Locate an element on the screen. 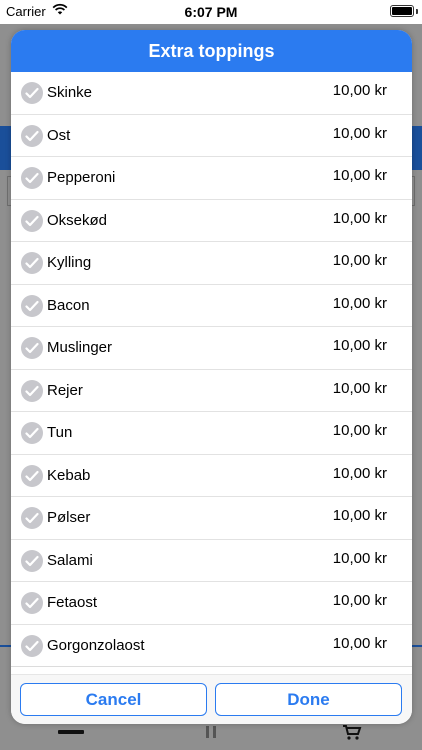  topping-name: Rejer is located at coordinates (65, 390).